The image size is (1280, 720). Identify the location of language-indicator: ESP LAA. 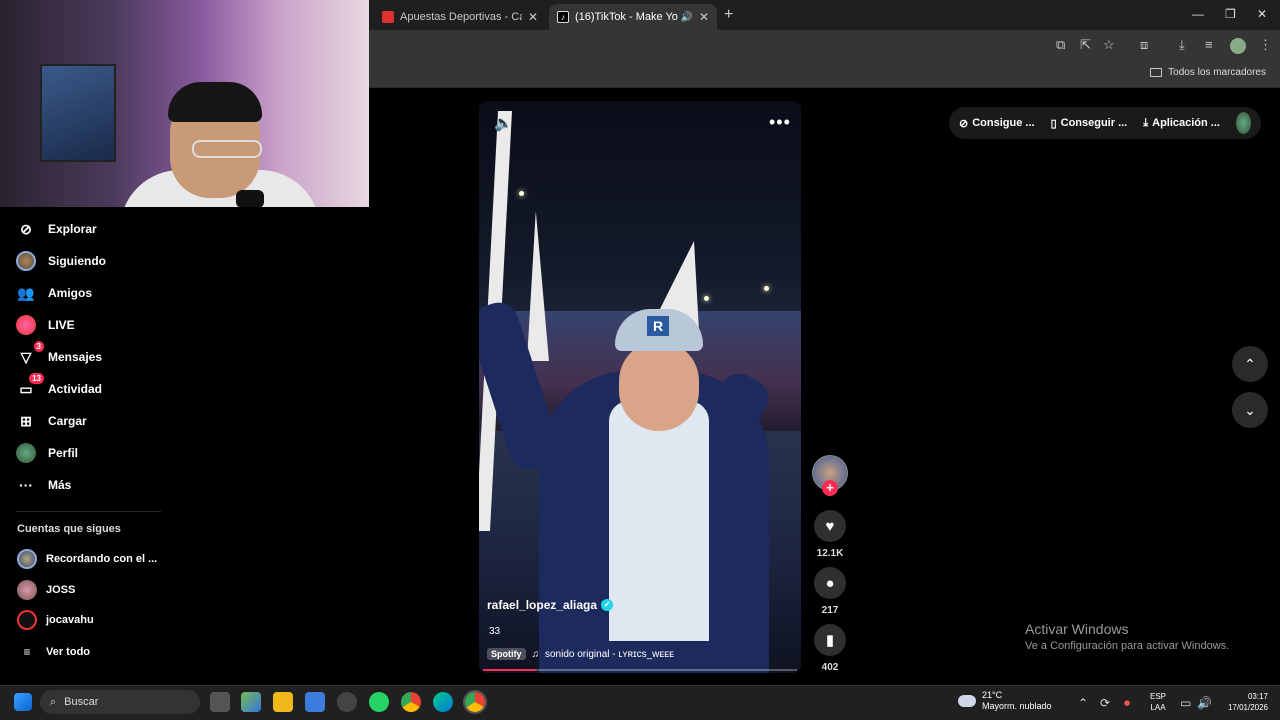
(1158, 702).